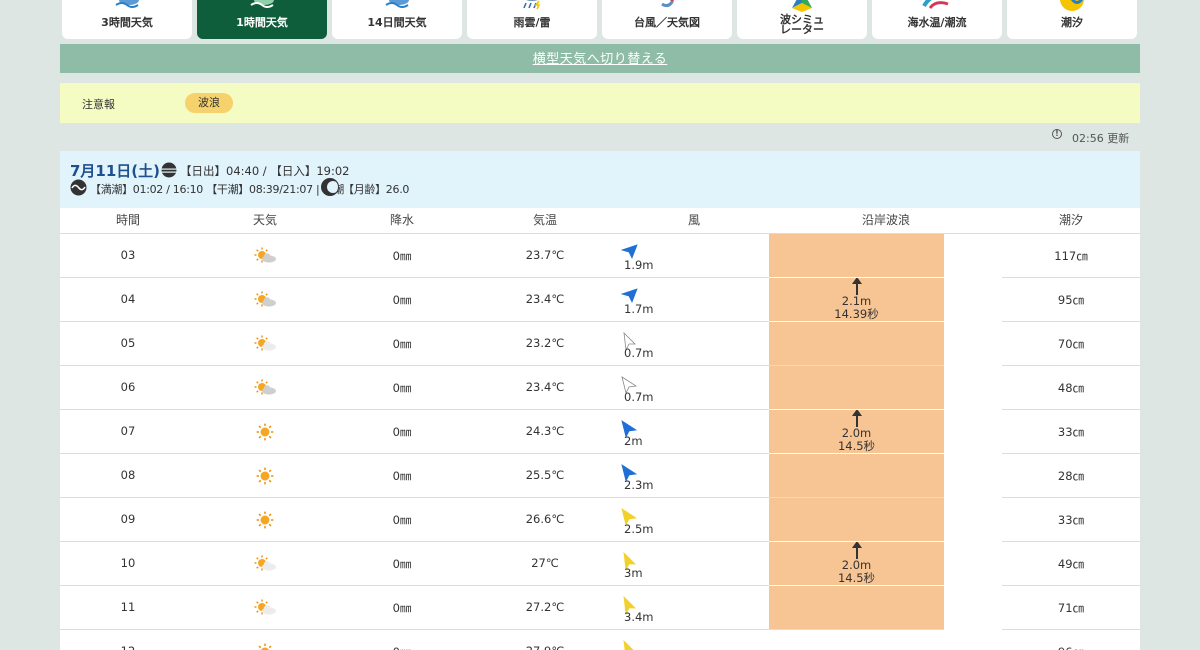 This screenshot has height=650, width=1200. What do you see at coordinates (128, 431) in the screenshot?
I see `cell-hour: 07` at bounding box center [128, 431].